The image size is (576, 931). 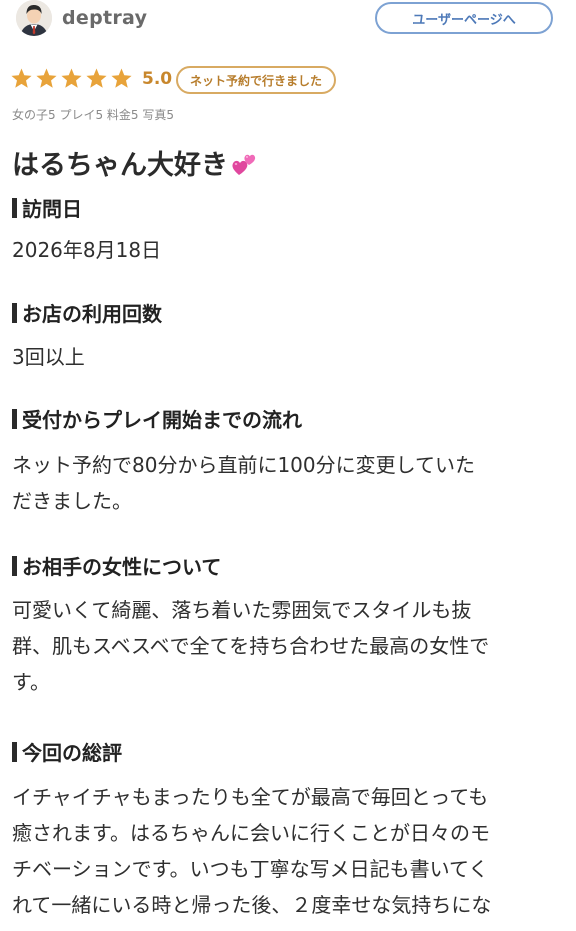 I want to click on star-rating, so click(x=71, y=78).